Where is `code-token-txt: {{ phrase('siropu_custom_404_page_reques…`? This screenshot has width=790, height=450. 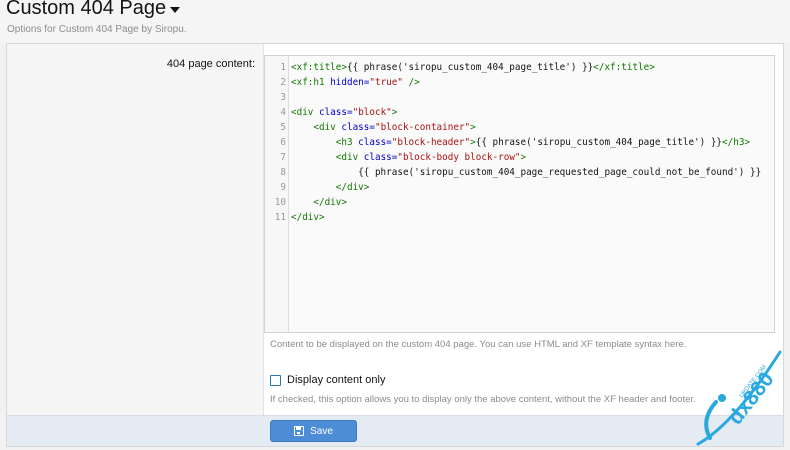 code-token-txt: {{ phrase('siropu_custom_404_page_reques… is located at coordinates (526, 172).